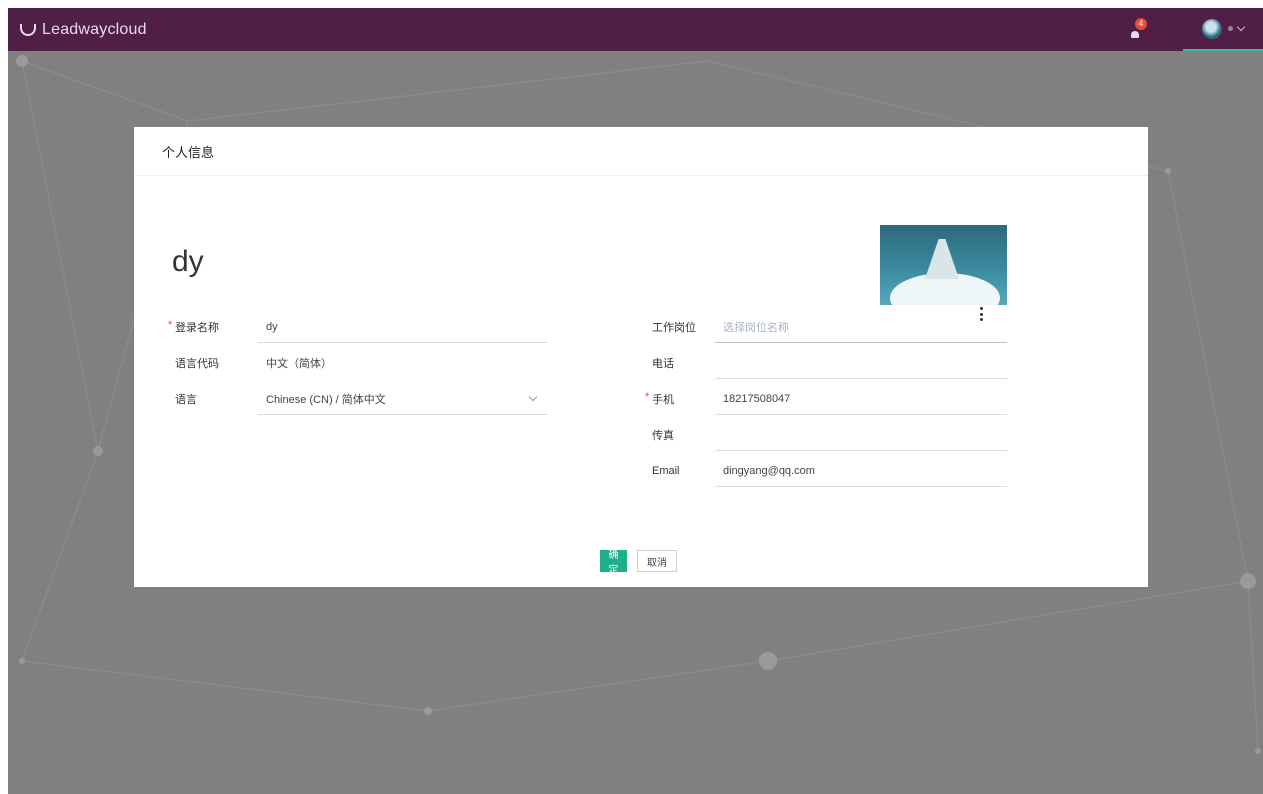 This screenshot has height=794, width=1263. Describe the element at coordinates (942, 259) in the screenshot. I see `photo-tower` at that location.